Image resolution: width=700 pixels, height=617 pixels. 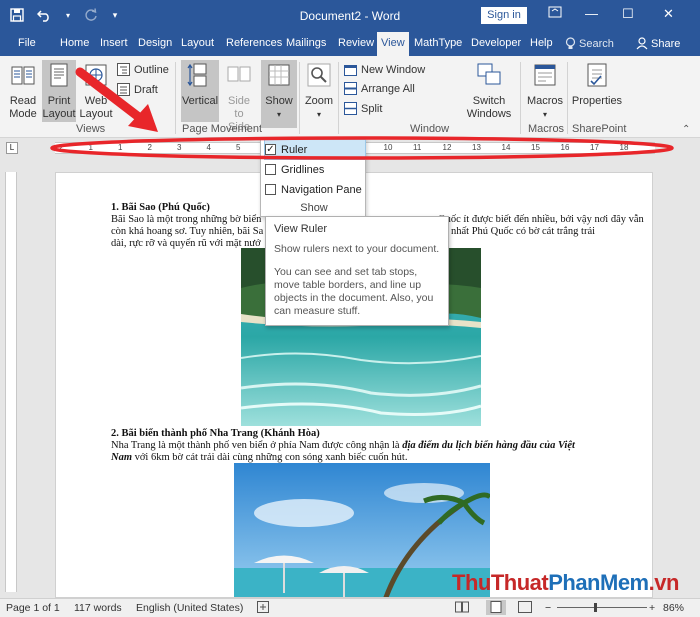 I want to click on web-layout-button: Web Layout, so click(x=96, y=91).